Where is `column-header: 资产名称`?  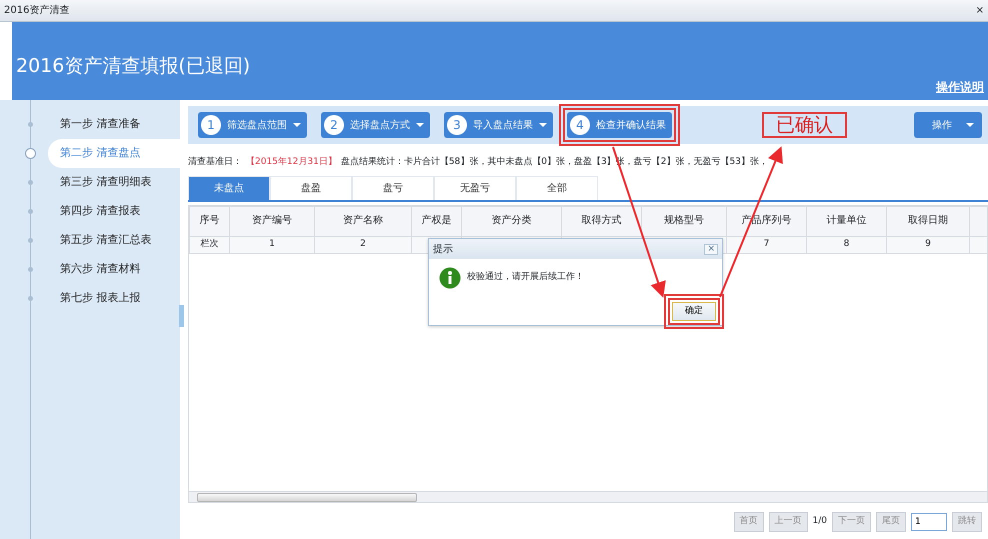
column-header: 资产名称 is located at coordinates (363, 221).